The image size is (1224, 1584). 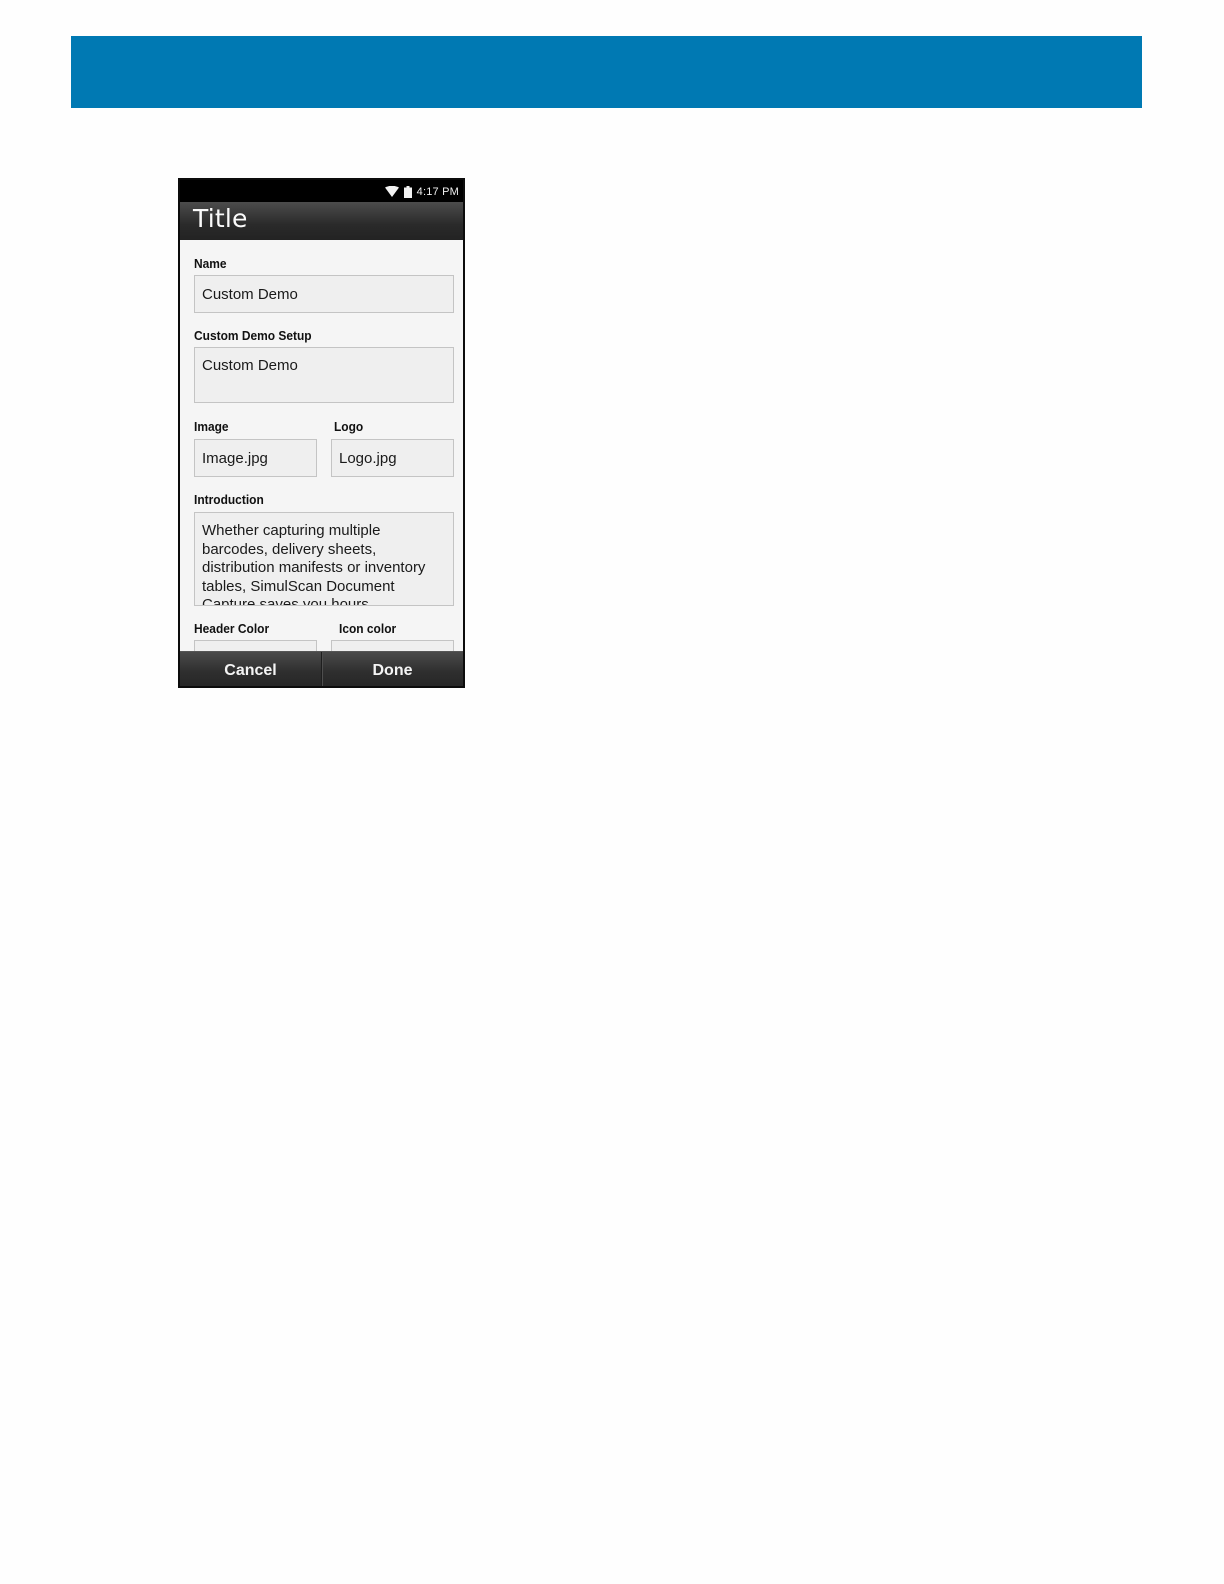 I want to click on header-color-input, so click(x=255, y=645).